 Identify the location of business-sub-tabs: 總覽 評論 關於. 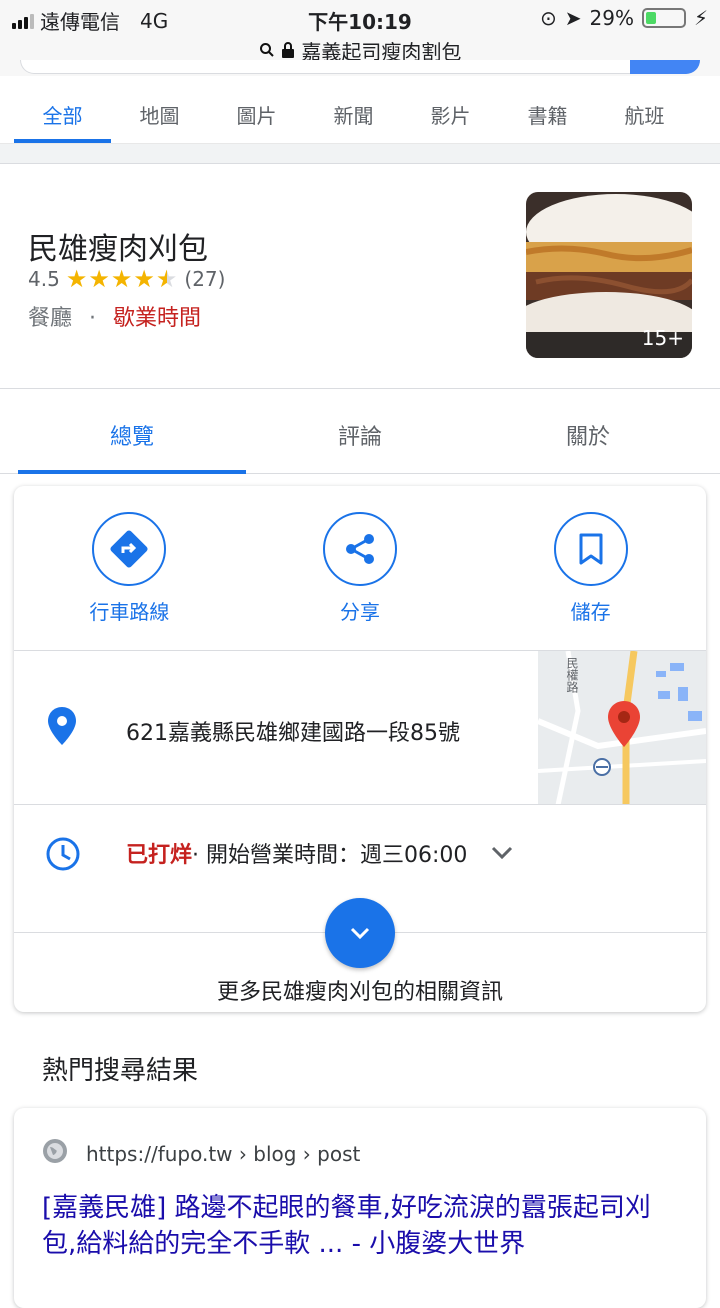
(360, 431).